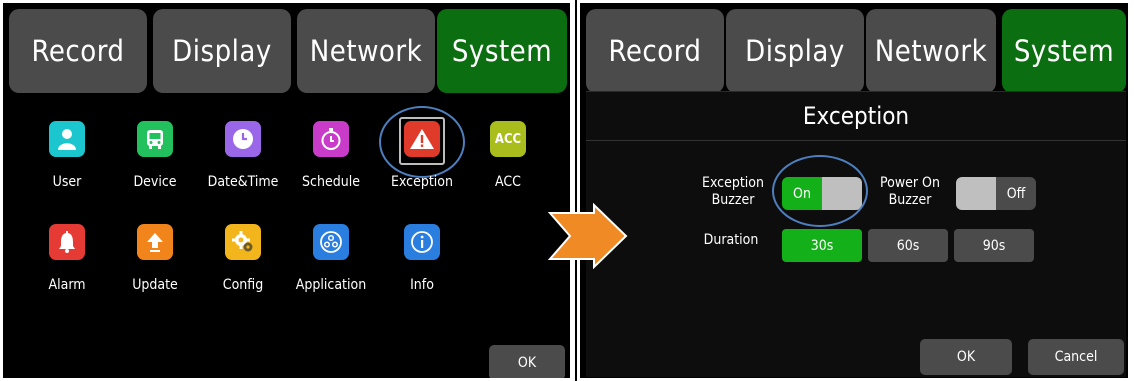 This screenshot has height=381, width=1134. I want to click on bus-icon, so click(155, 139).